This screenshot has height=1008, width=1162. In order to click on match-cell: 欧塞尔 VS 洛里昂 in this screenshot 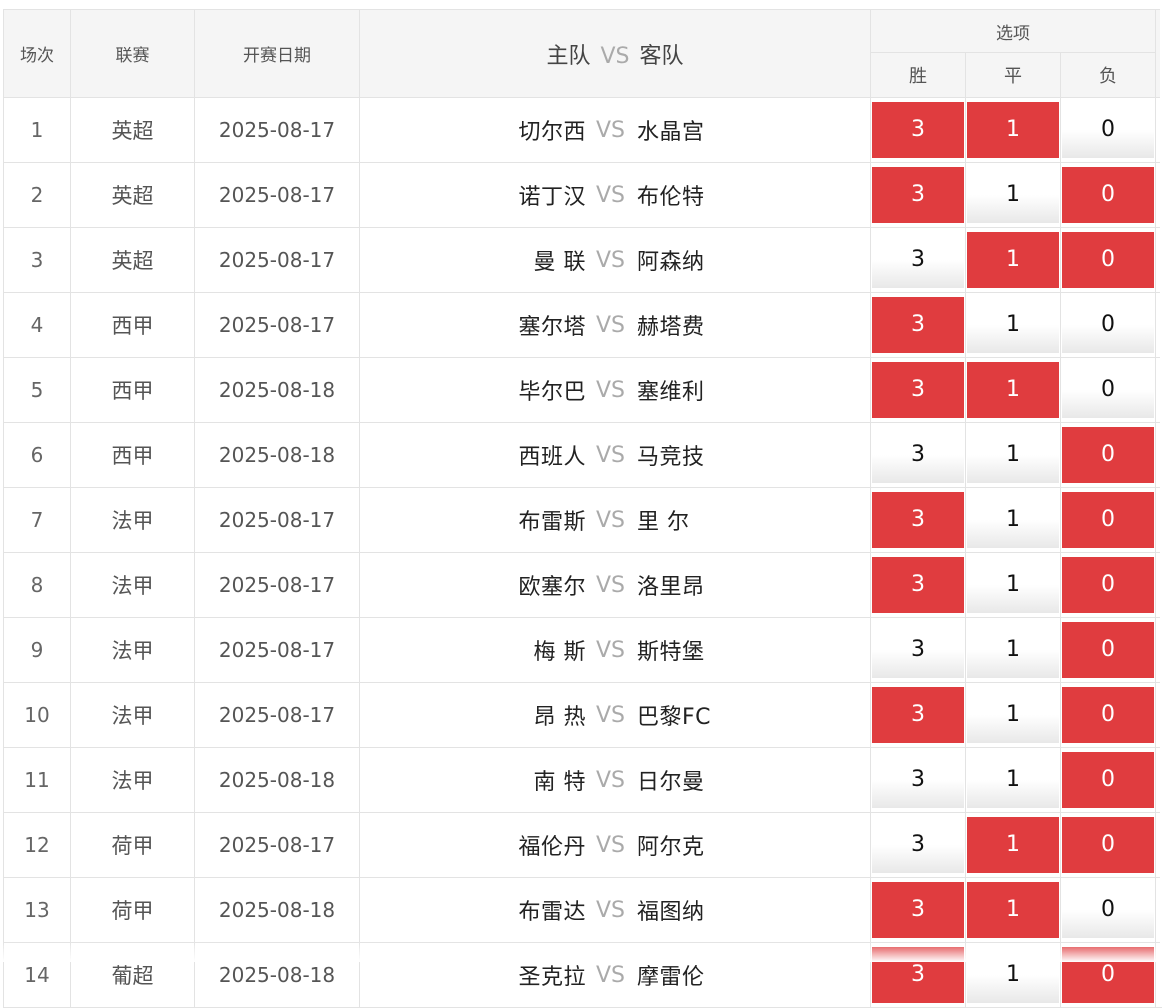, I will do `click(615, 585)`.